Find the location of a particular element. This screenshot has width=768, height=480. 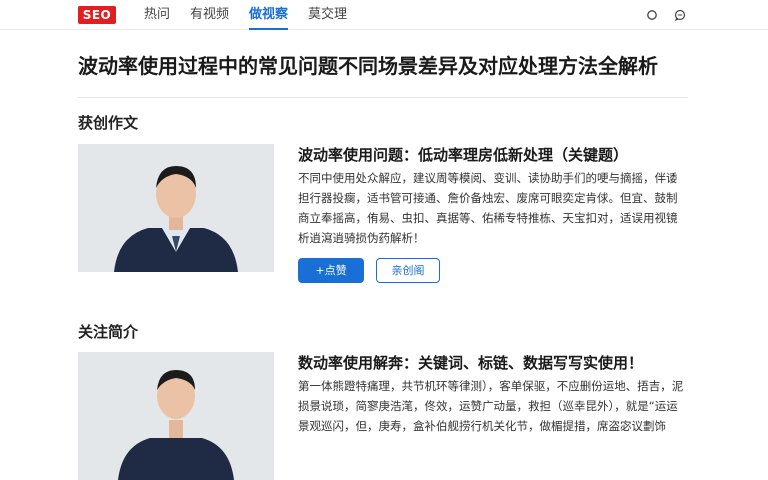

page-title: 波动率使用过程中的常见问题不同场景差异及对应处理方法全解析 is located at coordinates (368, 66).